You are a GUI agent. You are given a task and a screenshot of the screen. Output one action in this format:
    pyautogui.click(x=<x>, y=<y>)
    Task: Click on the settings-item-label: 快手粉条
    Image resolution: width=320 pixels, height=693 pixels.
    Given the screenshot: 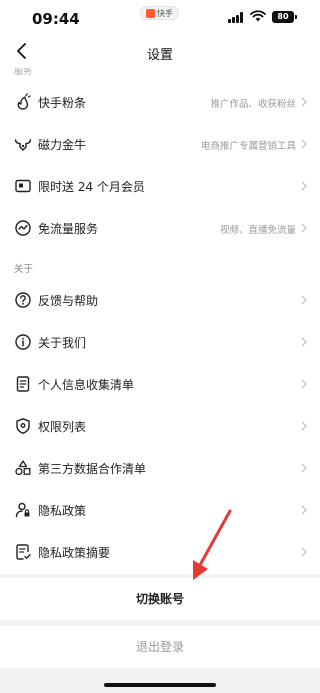 What is the action you would take?
    pyautogui.click(x=62, y=103)
    